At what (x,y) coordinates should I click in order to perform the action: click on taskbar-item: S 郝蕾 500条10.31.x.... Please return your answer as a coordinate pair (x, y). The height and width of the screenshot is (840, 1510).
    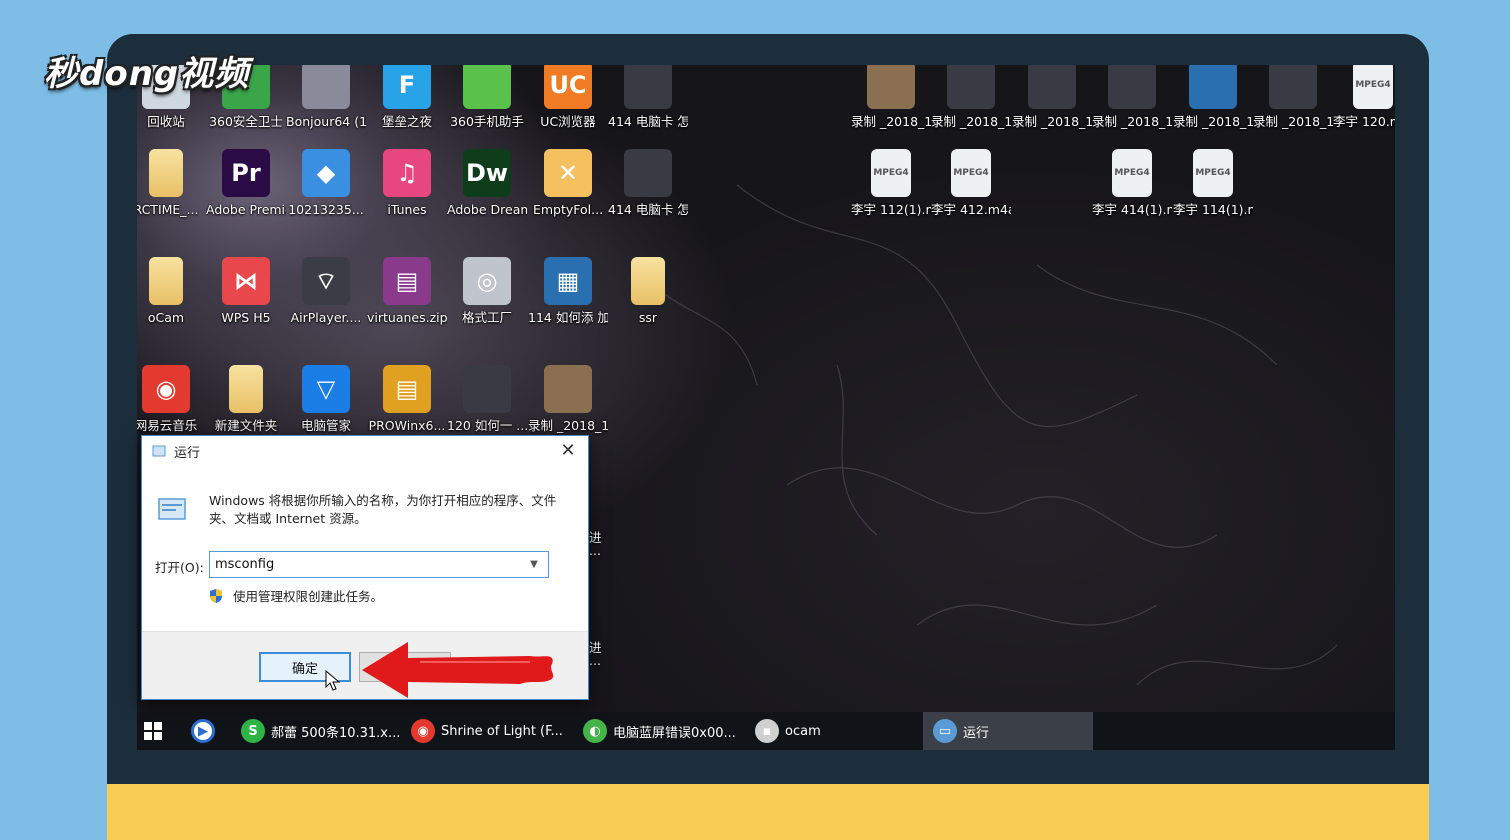
    Looking at the image, I should click on (326, 731).